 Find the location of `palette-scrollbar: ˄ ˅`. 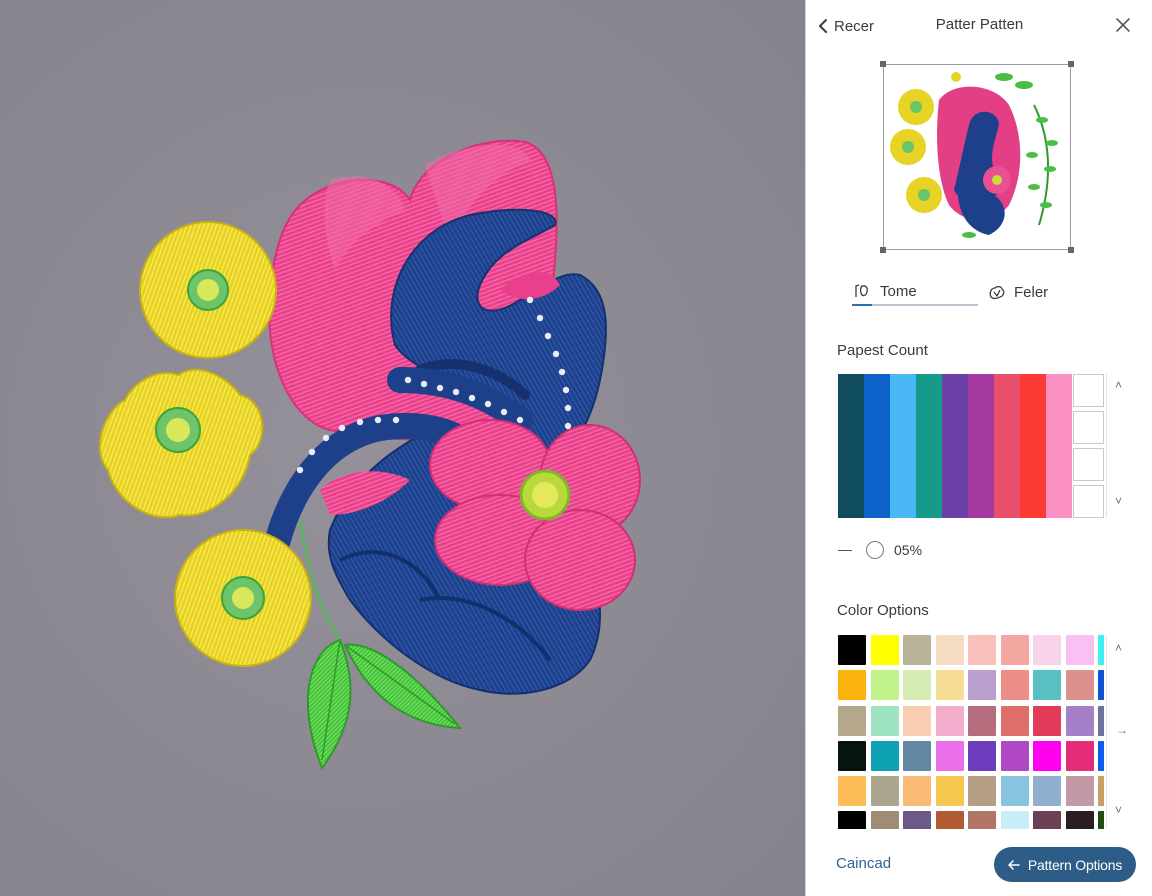

palette-scrollbar: ˄ ˅ is located at coordinates (1119, 446).